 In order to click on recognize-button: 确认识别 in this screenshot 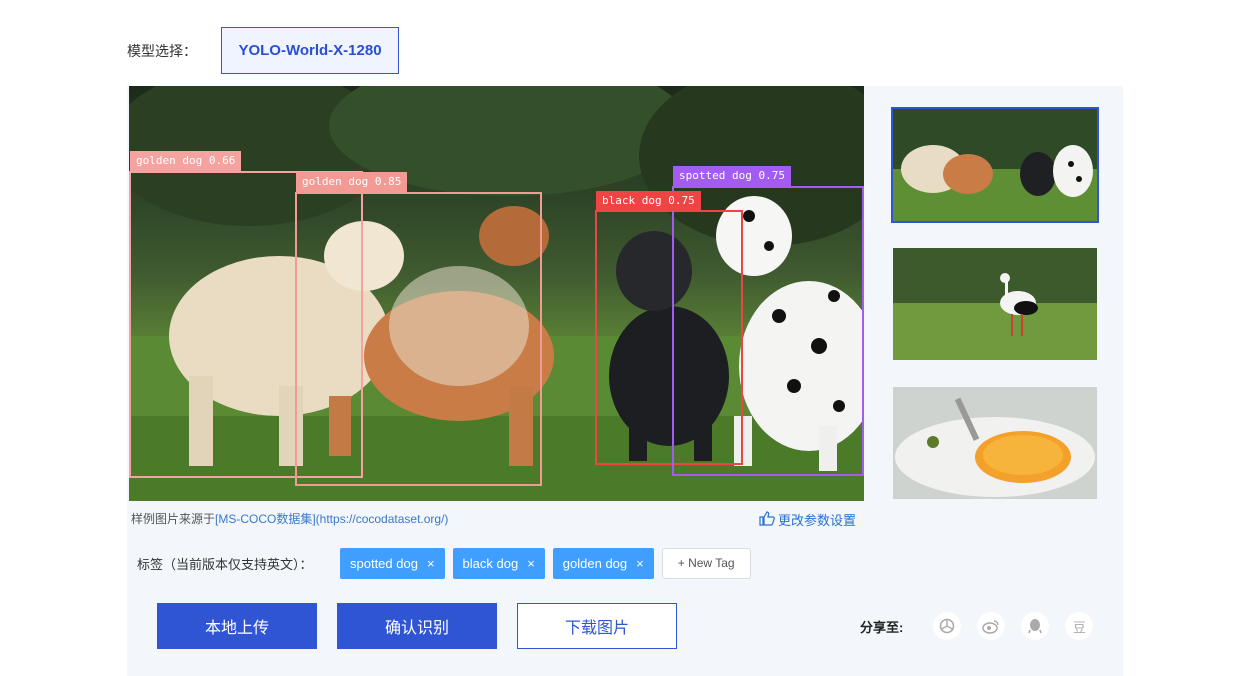, I will do `click(417, 626)`.